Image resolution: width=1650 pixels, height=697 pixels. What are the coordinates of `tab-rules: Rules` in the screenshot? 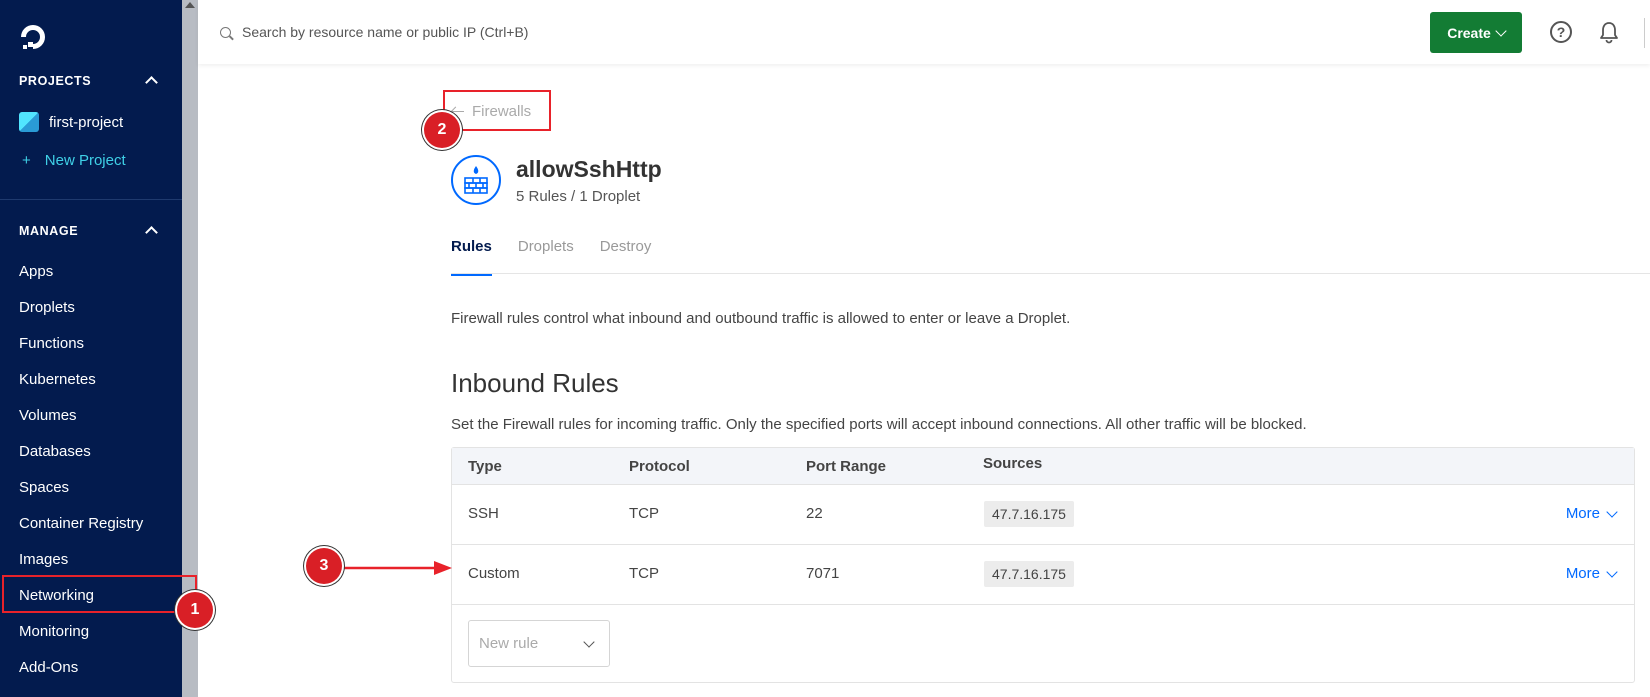 It's located at (471, 257).